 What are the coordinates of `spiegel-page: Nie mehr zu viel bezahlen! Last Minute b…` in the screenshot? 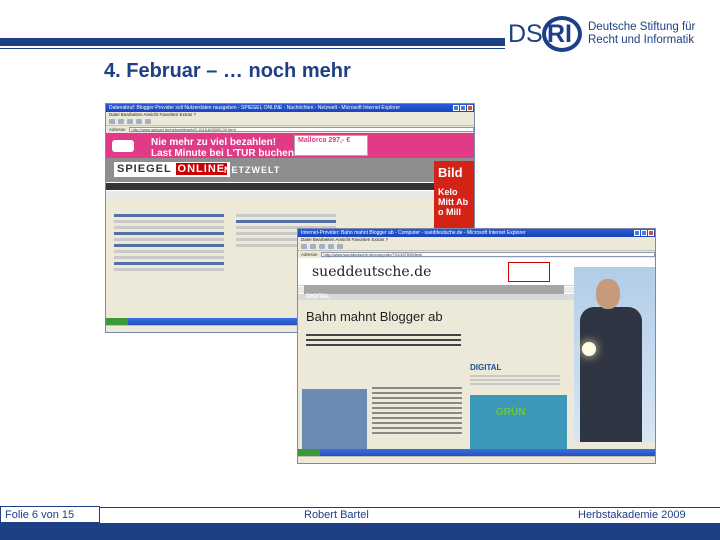 It's located at (290, 165).